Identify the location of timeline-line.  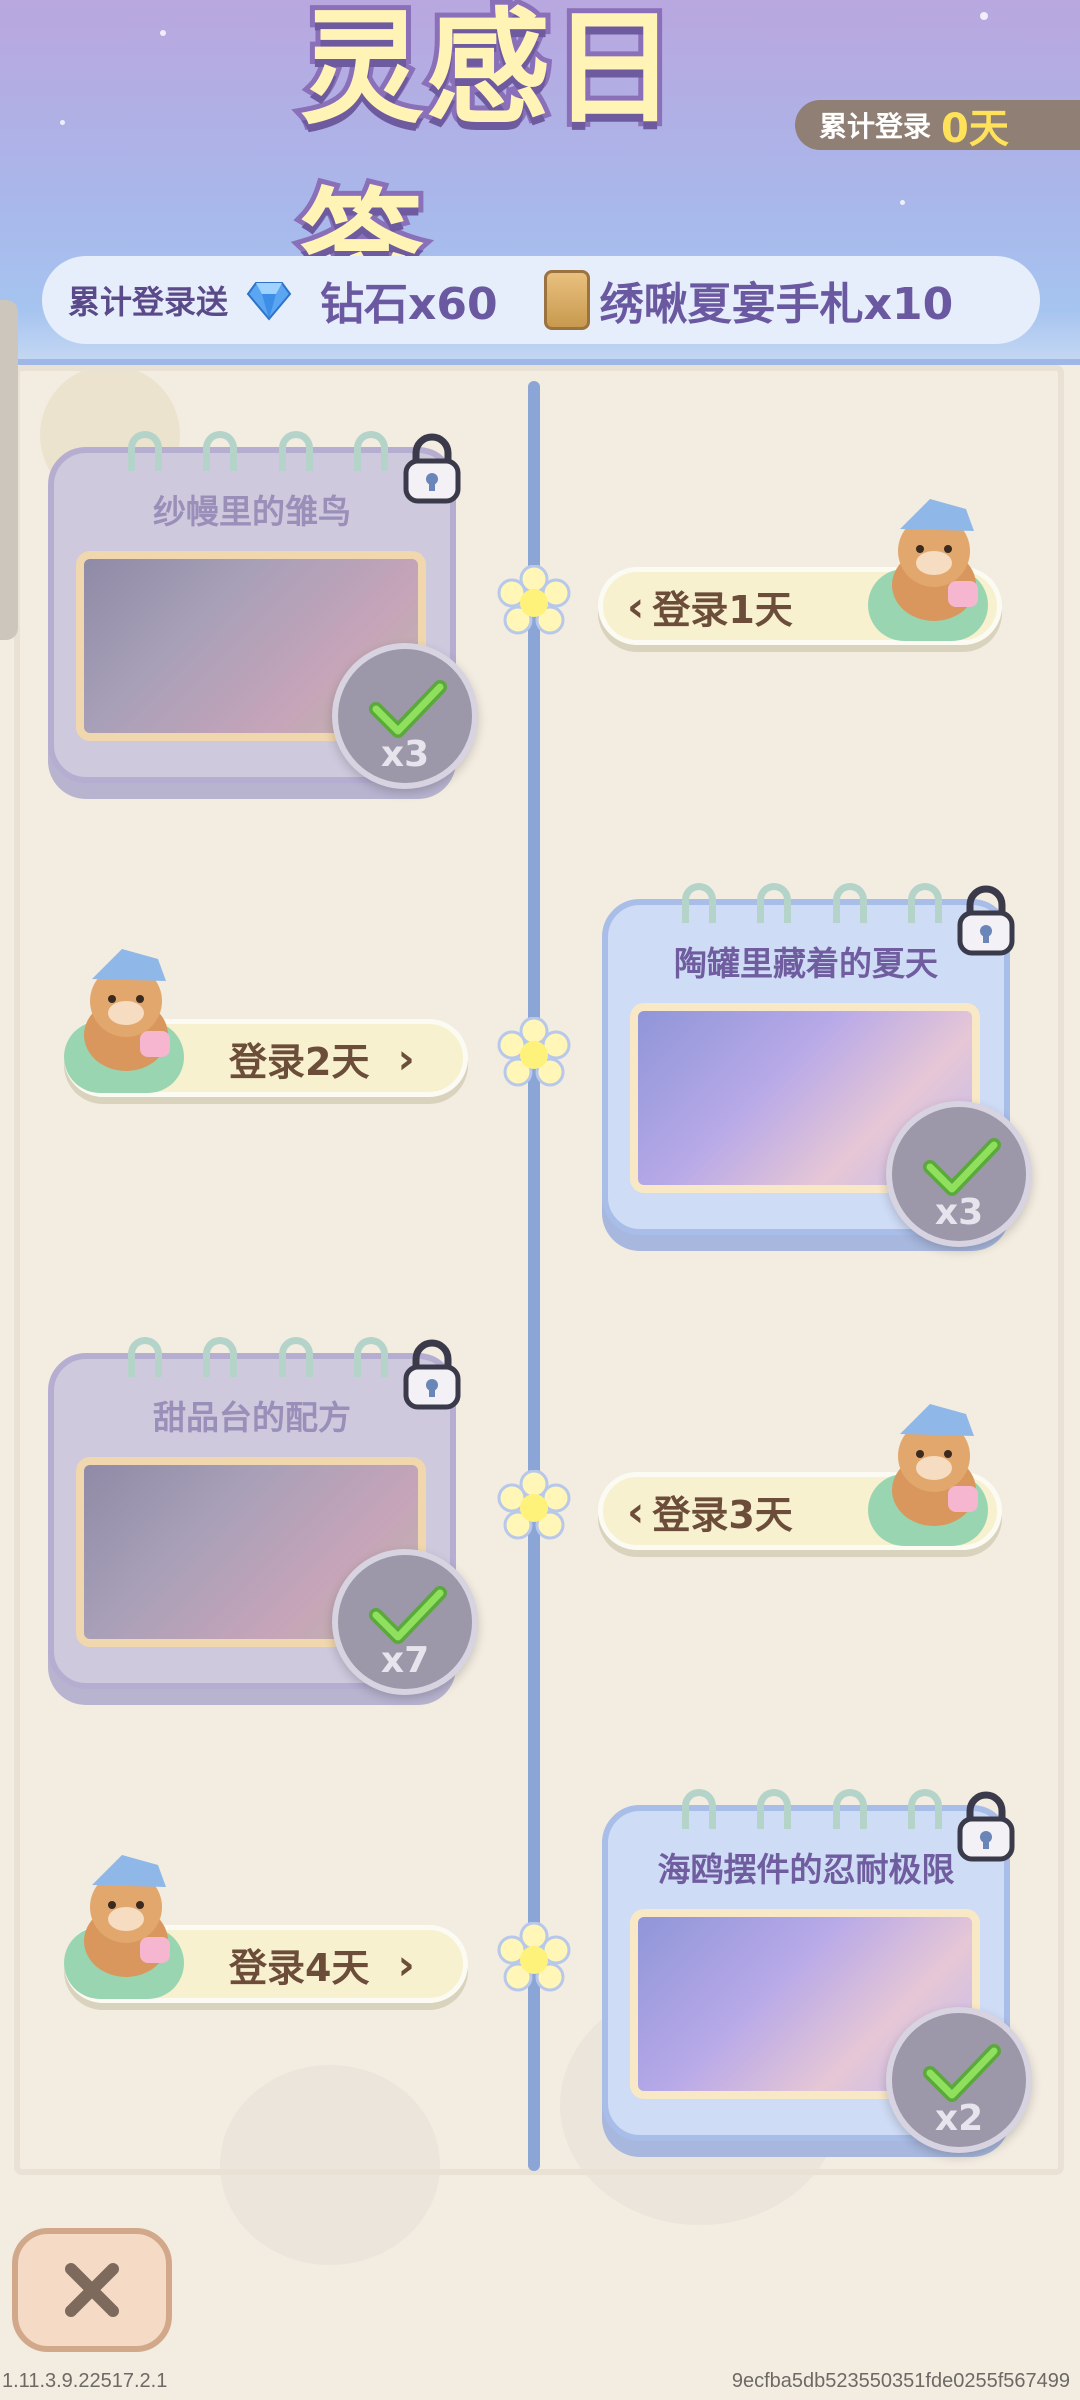
(534, 1276).